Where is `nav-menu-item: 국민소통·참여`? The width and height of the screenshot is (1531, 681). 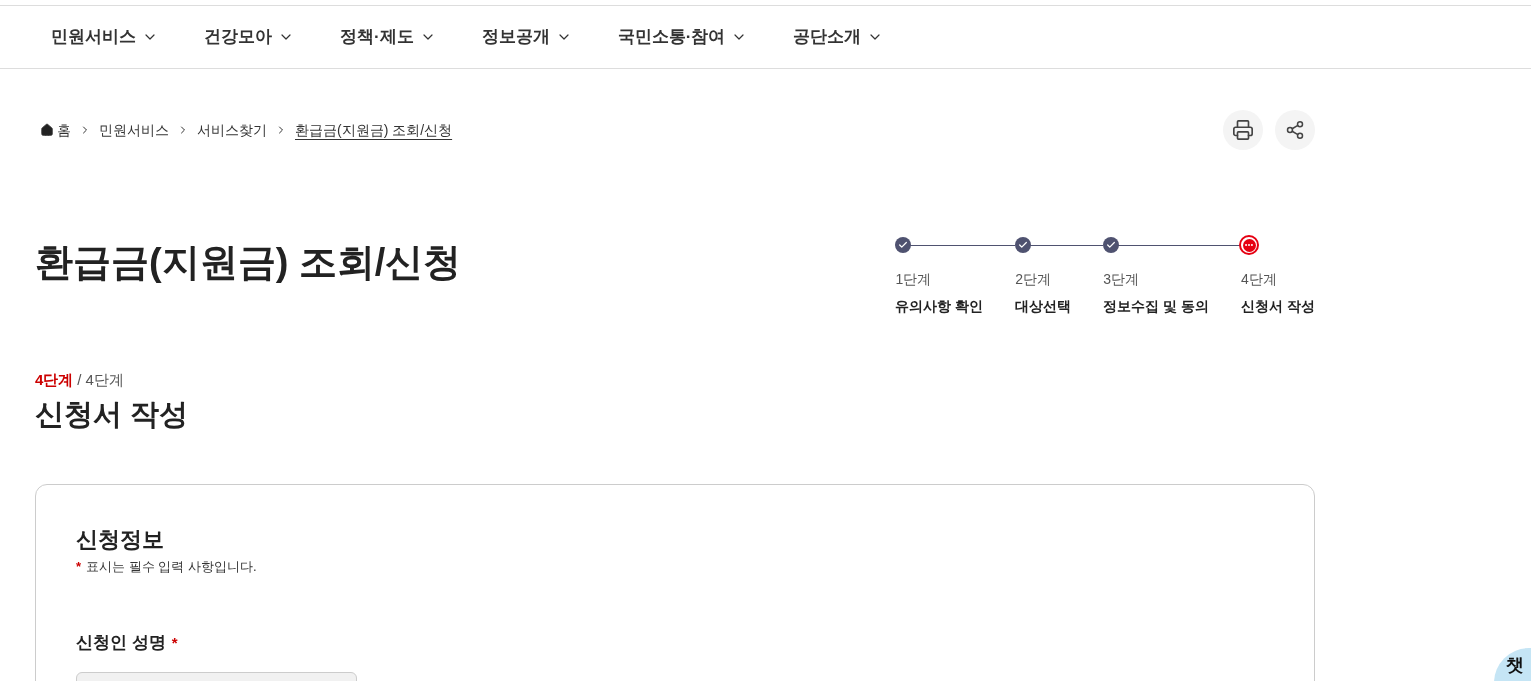 nav-menu-item: 국민소통·참여 is located at coordinates (682, 37).